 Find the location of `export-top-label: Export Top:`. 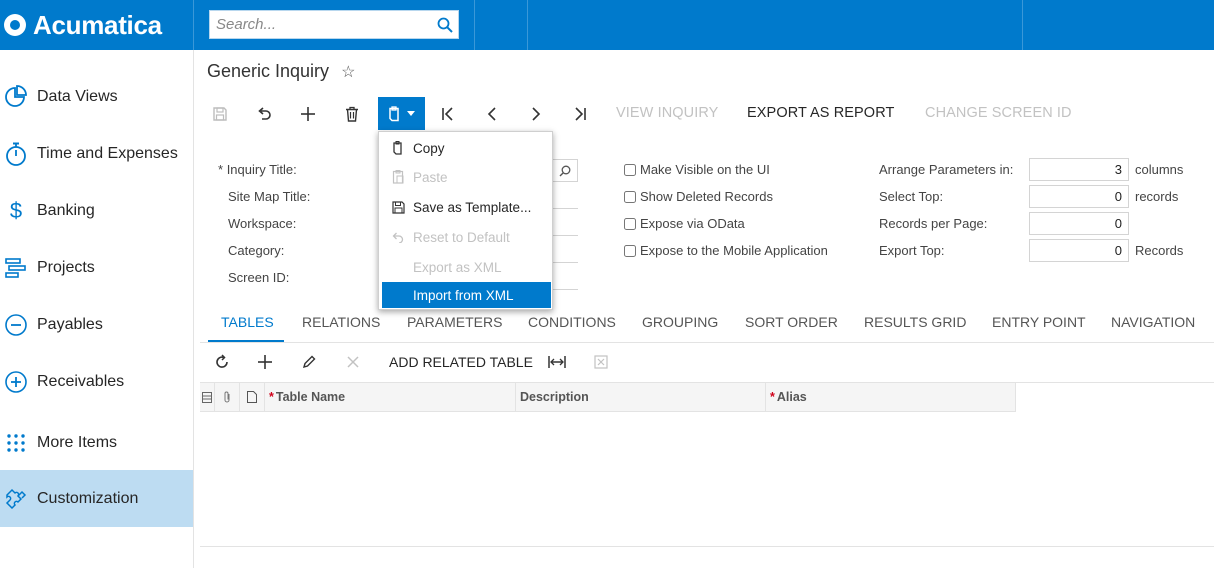

export-top-label: Export Top: is located at coordinates (912, 250).